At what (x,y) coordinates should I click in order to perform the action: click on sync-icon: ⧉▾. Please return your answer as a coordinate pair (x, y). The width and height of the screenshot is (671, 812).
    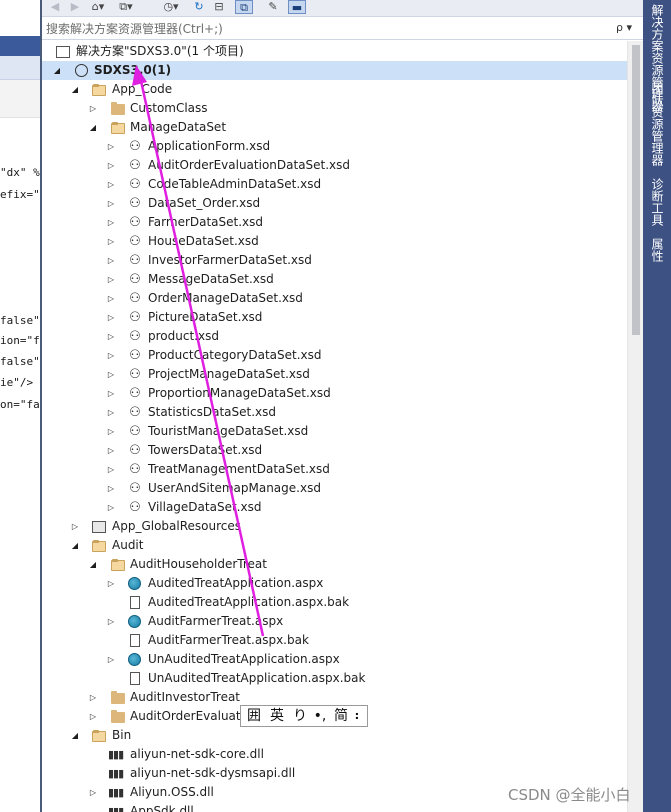
    Looking at the image, I should click on (126, 7).